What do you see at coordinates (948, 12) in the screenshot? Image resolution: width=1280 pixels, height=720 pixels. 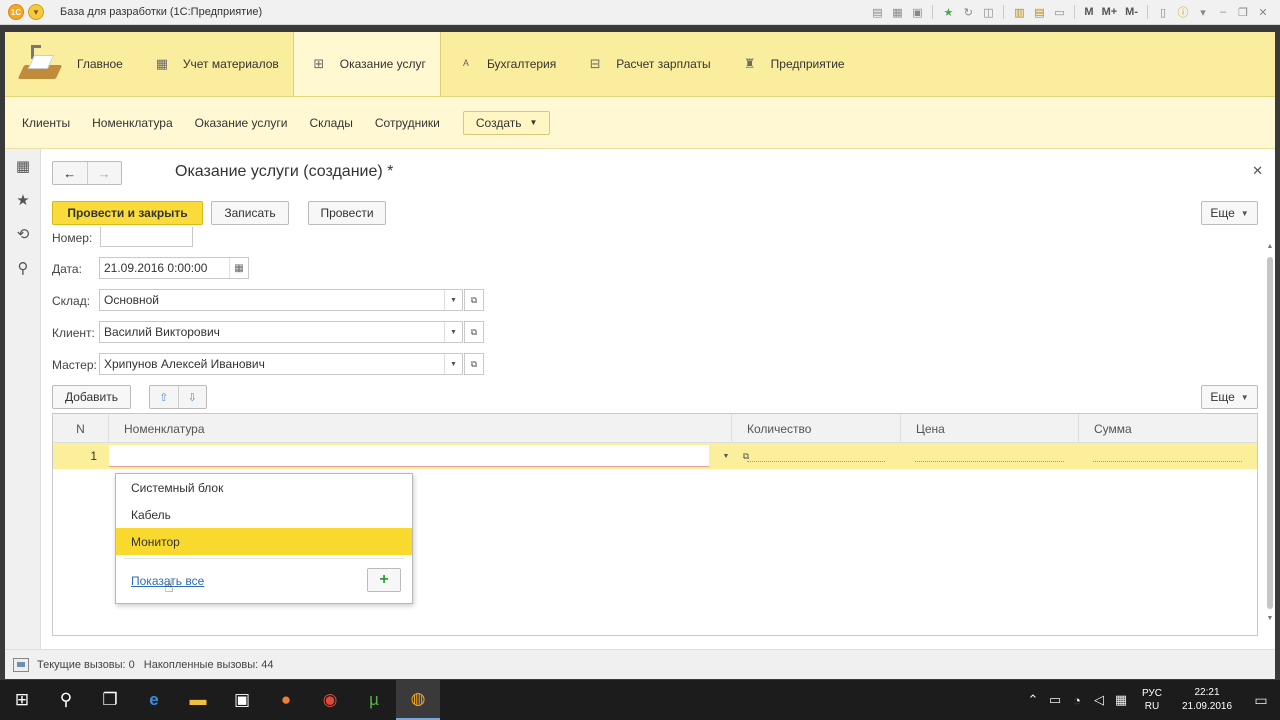 I see `favorites-icon: ★` at bounding box center [948, 12].